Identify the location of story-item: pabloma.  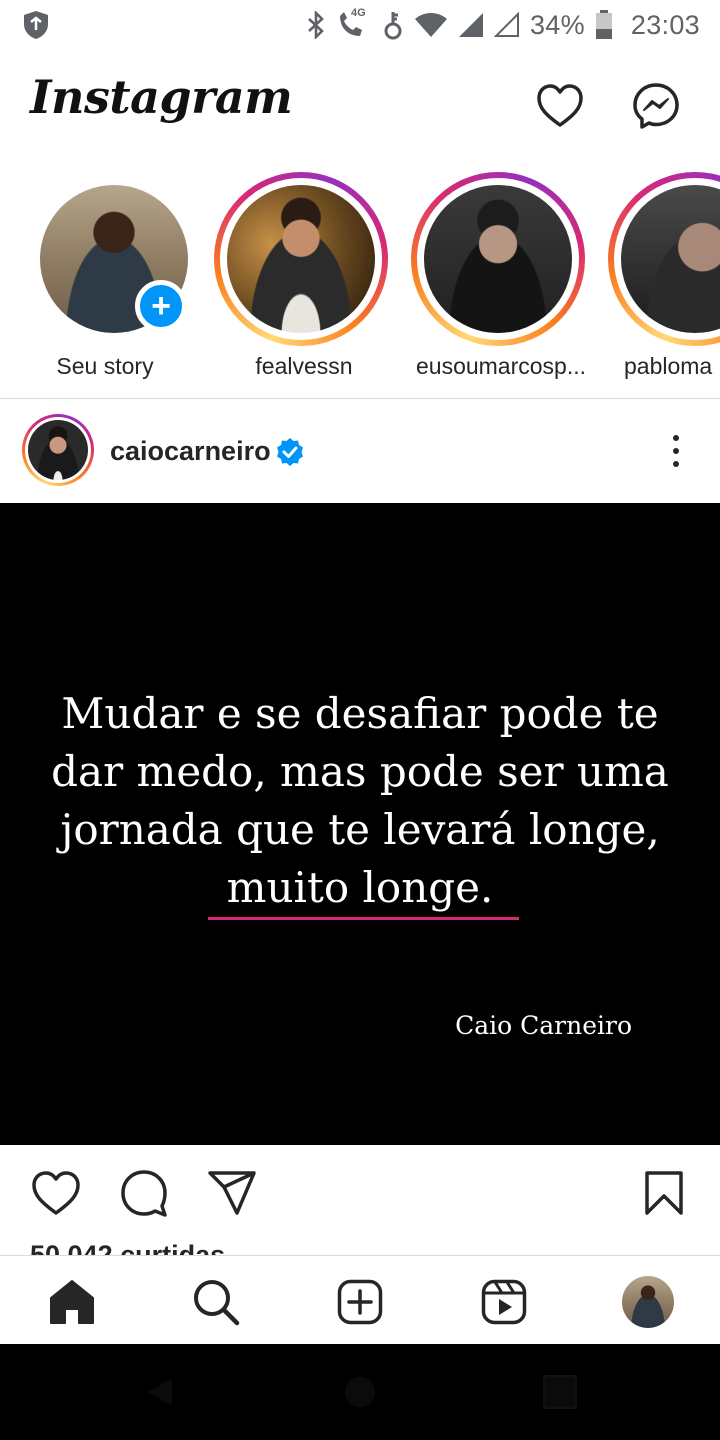
(660, 281).